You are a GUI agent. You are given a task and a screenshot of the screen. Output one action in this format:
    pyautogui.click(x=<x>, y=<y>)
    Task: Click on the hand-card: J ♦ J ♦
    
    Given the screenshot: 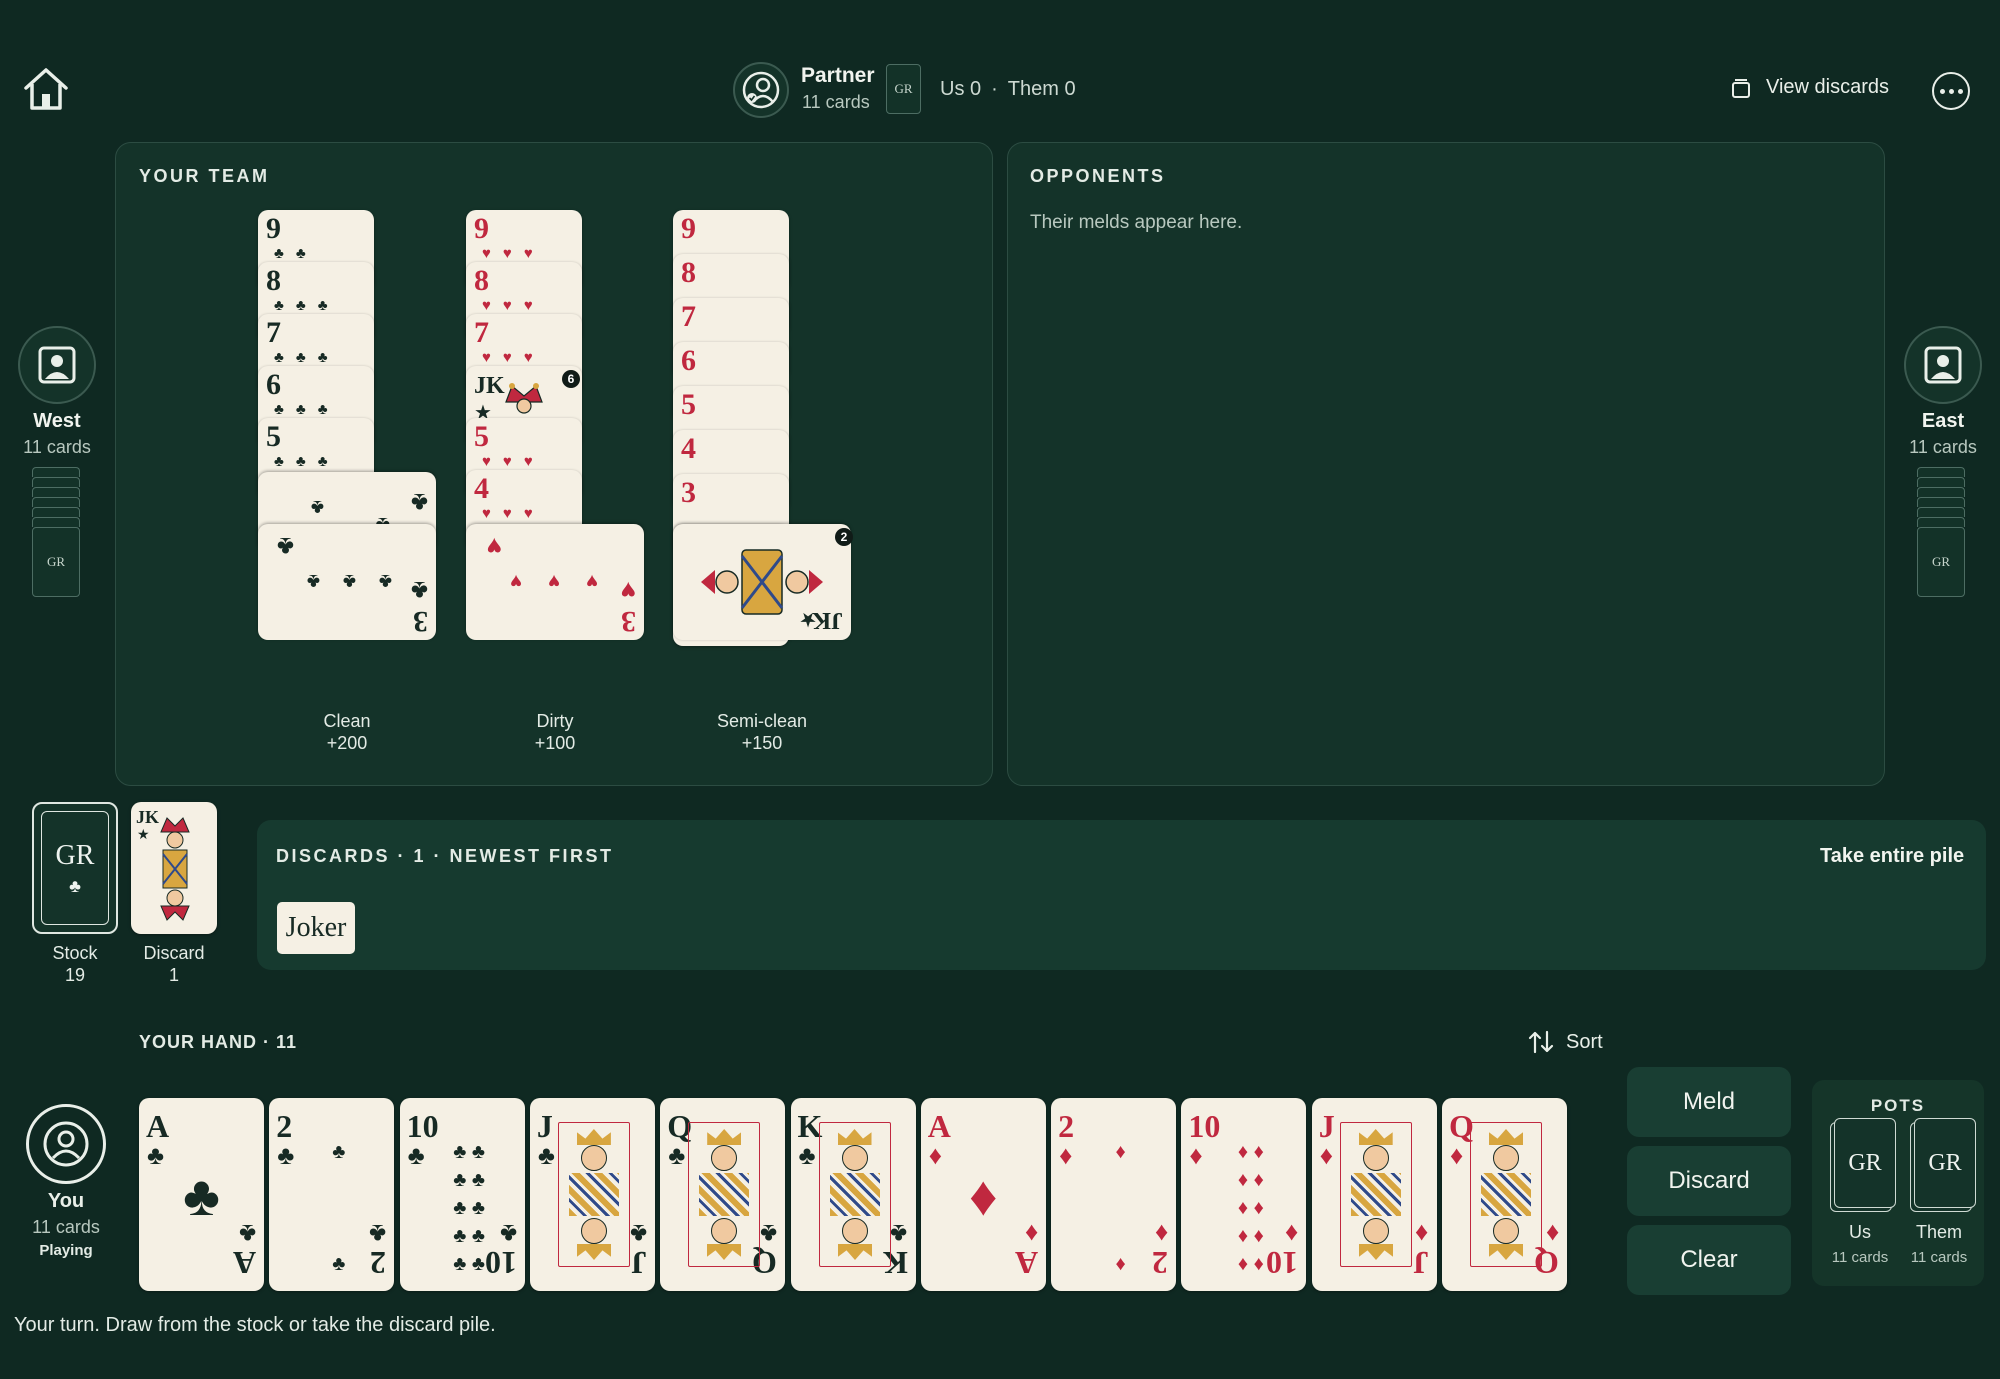 What is the action you would take?
    pyautogui.click(x=1374, y=1194)
    